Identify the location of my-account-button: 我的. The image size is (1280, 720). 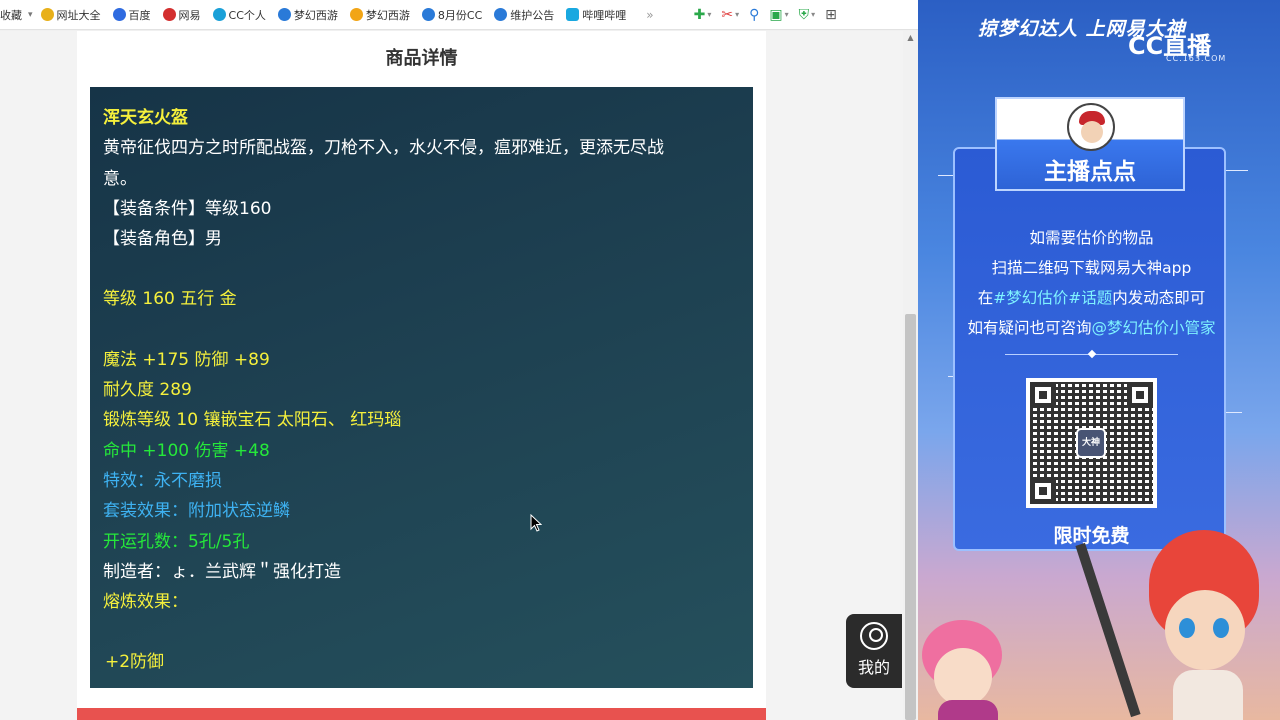
(874, 651).